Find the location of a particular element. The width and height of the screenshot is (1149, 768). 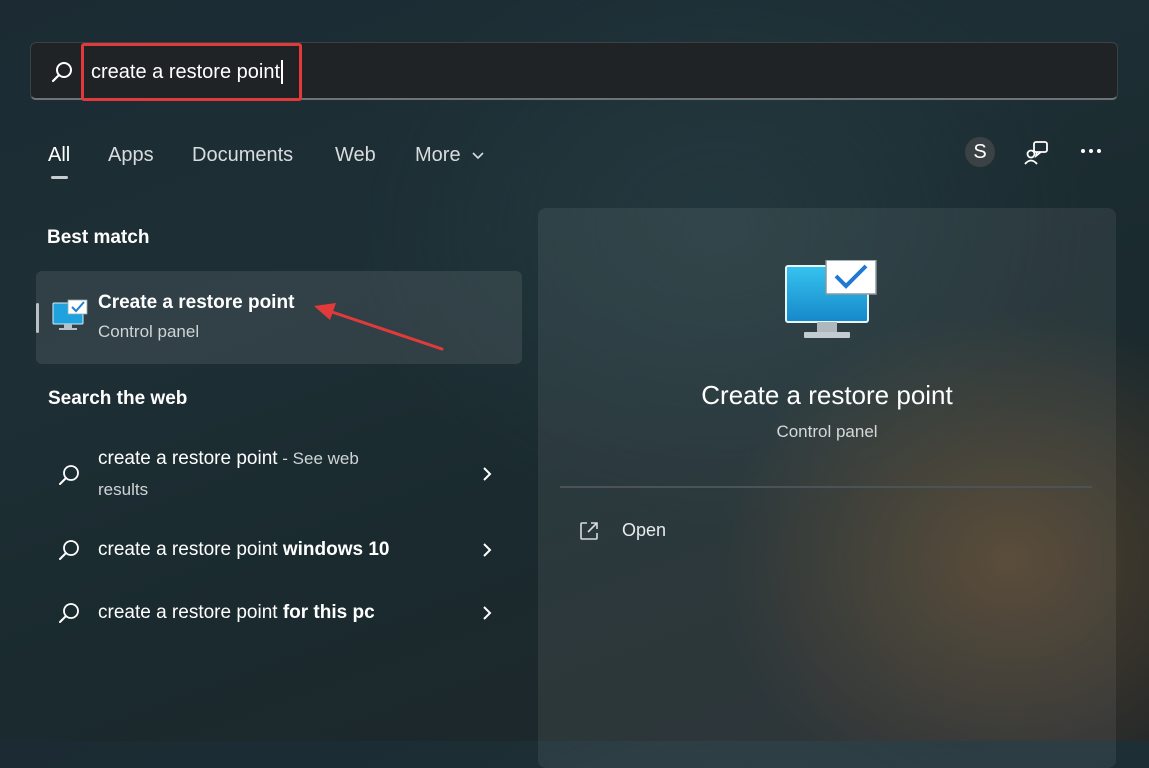

web-result-text: create a restore point - See web is located at coordinates (228, 459).